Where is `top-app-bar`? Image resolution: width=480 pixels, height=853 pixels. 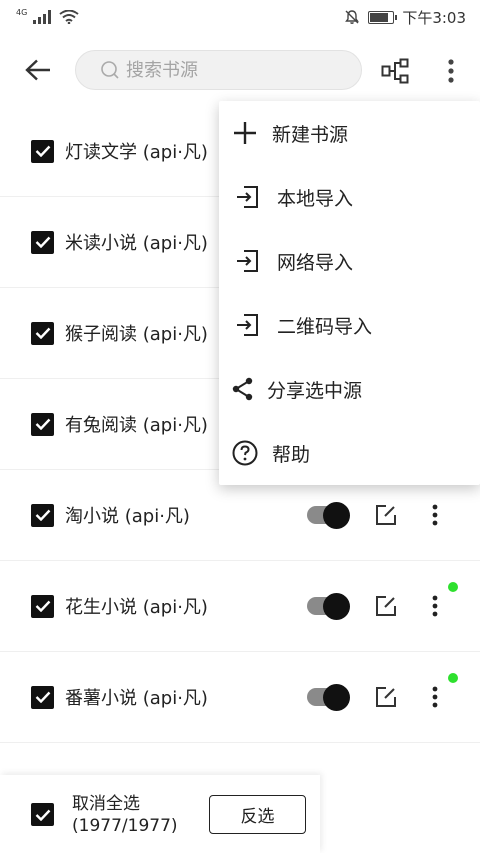
top-app-bar is located at coordinates (240, 70).